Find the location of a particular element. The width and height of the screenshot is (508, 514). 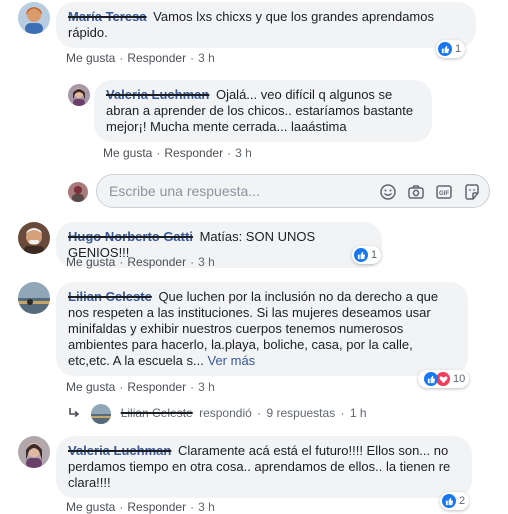

timestamp: 1 h is located at coordinates (358, 413).